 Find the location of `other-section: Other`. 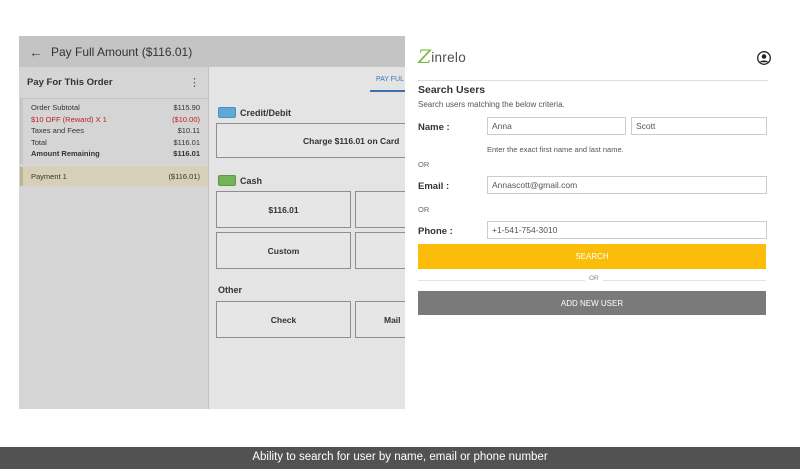

other-section: Other is located at coordinates (230, 290).